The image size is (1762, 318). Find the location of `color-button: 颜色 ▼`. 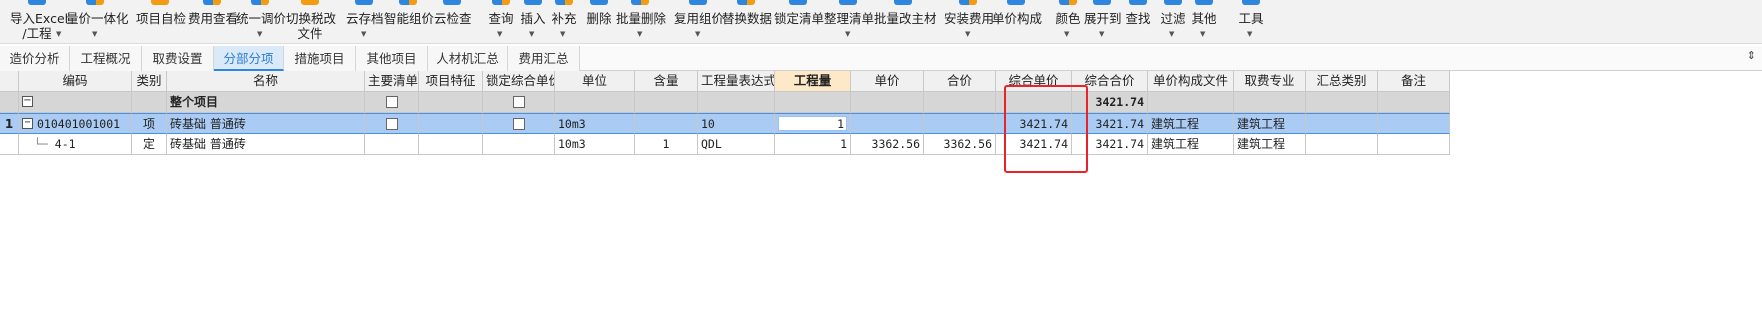

color-button: 颜色 ▼ is located at coordinates (1068, 22).